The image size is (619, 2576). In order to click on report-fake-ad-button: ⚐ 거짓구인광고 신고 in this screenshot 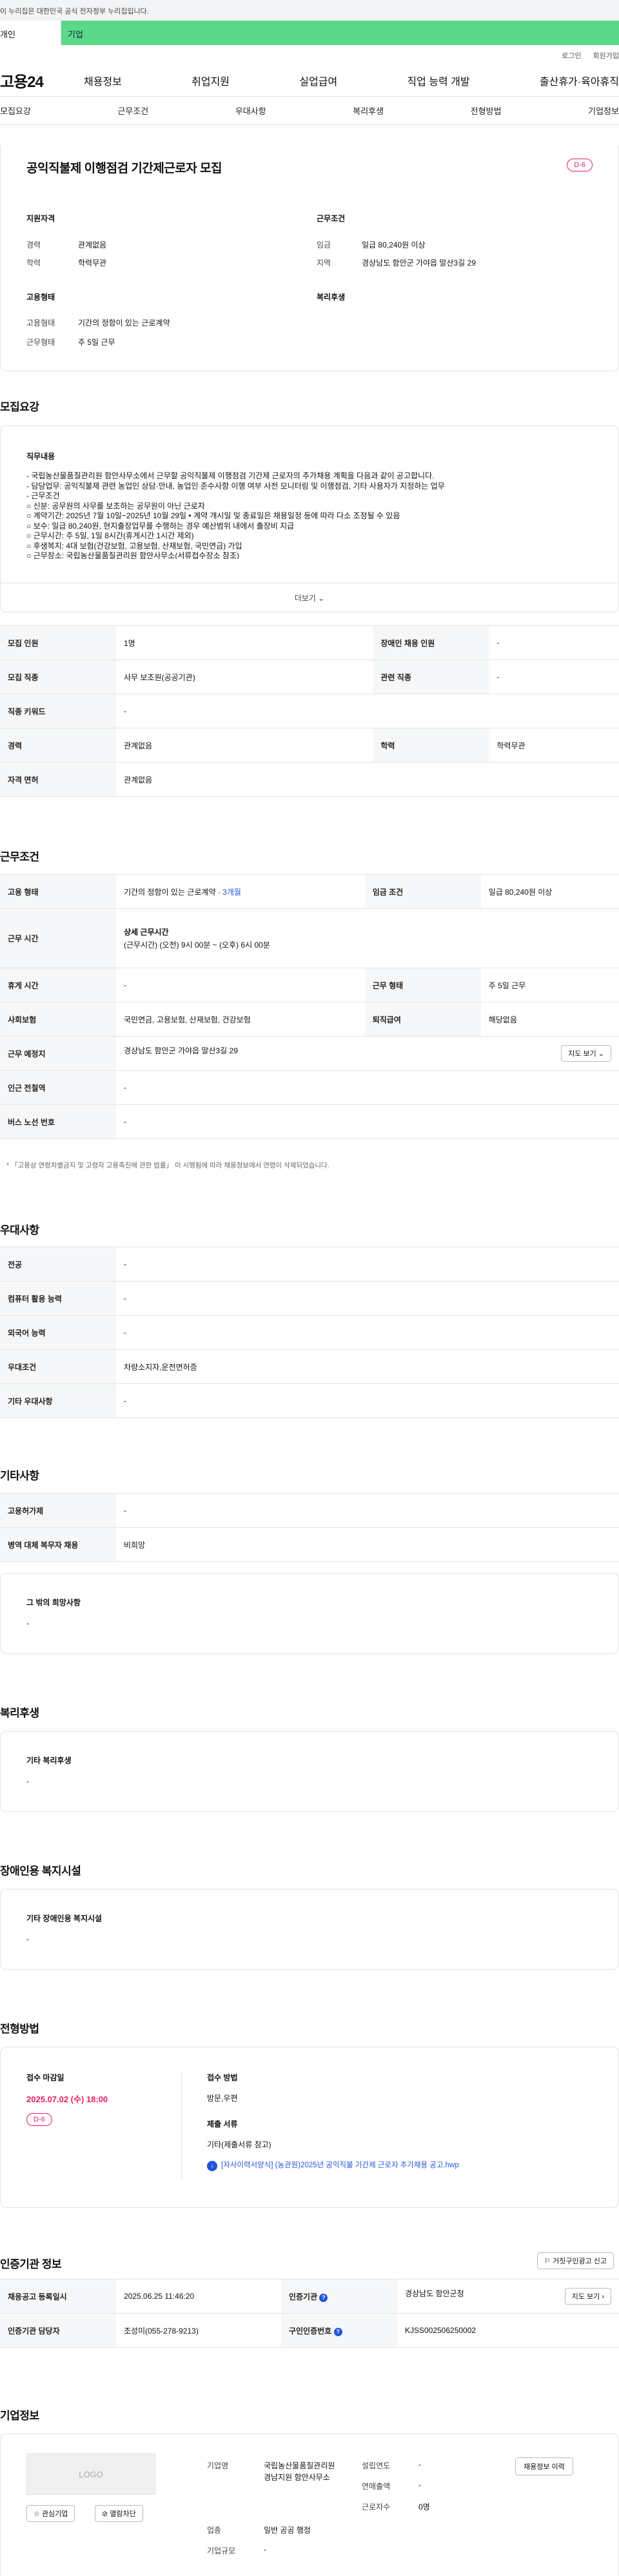, I will do `click(575, 2261)`.